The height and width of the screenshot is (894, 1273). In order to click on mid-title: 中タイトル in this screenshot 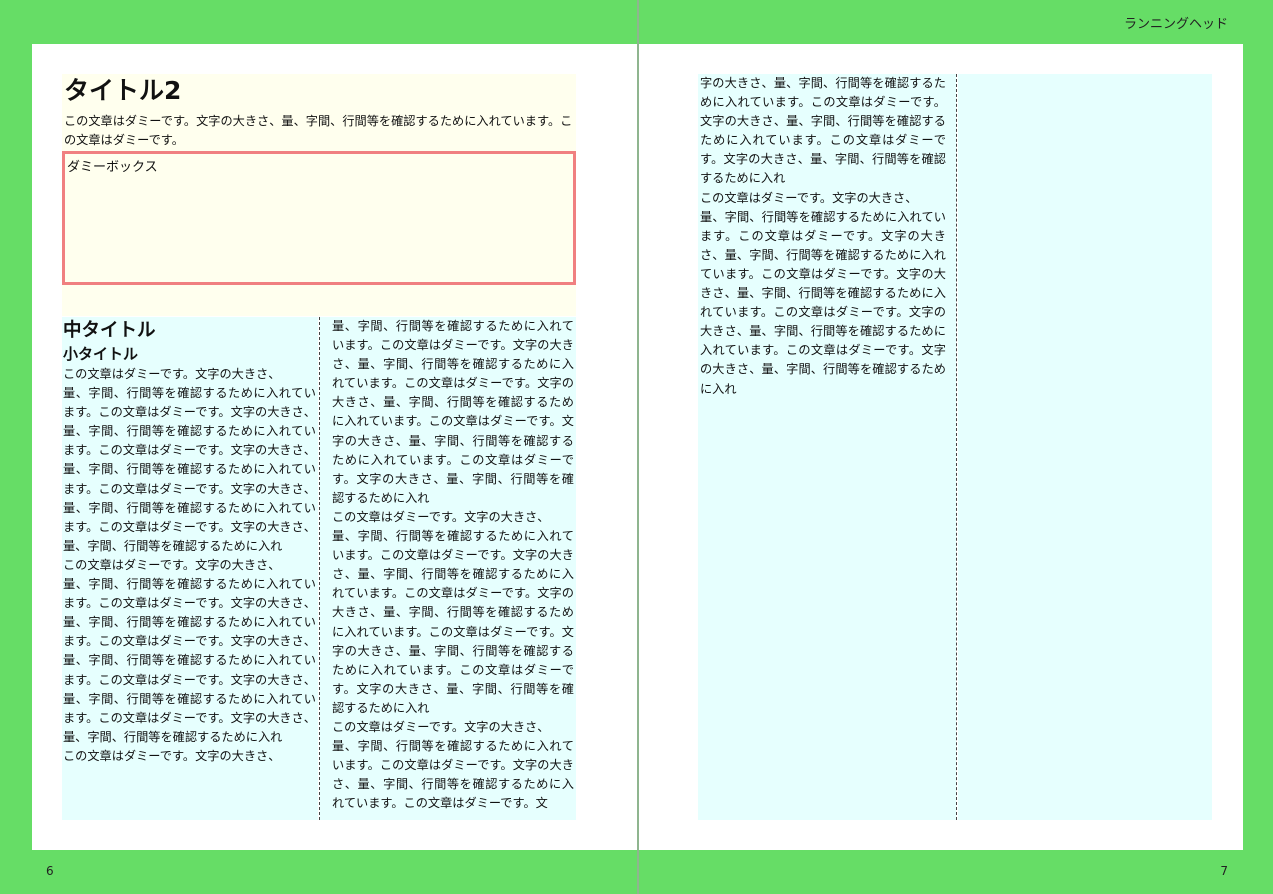, I will do `click(109, 330)`.